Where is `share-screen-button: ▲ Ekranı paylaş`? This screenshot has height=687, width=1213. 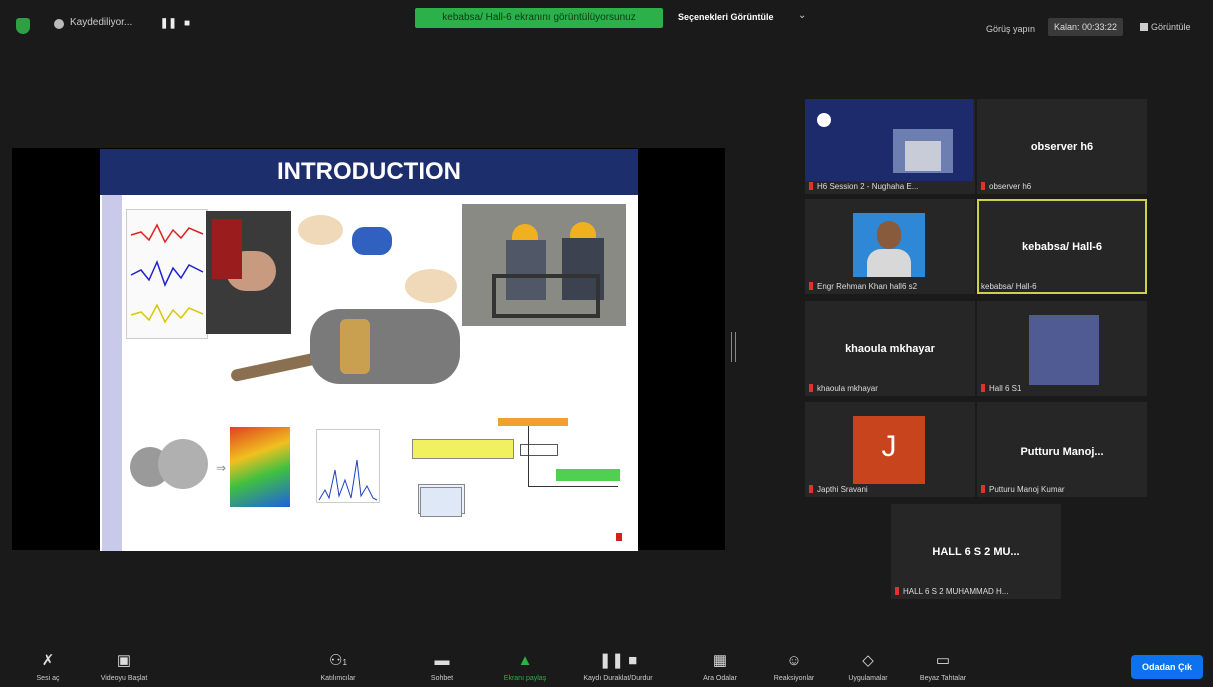 share-screen-button: ▲ Ekranı paylaş is located at coordinates (525, 667).